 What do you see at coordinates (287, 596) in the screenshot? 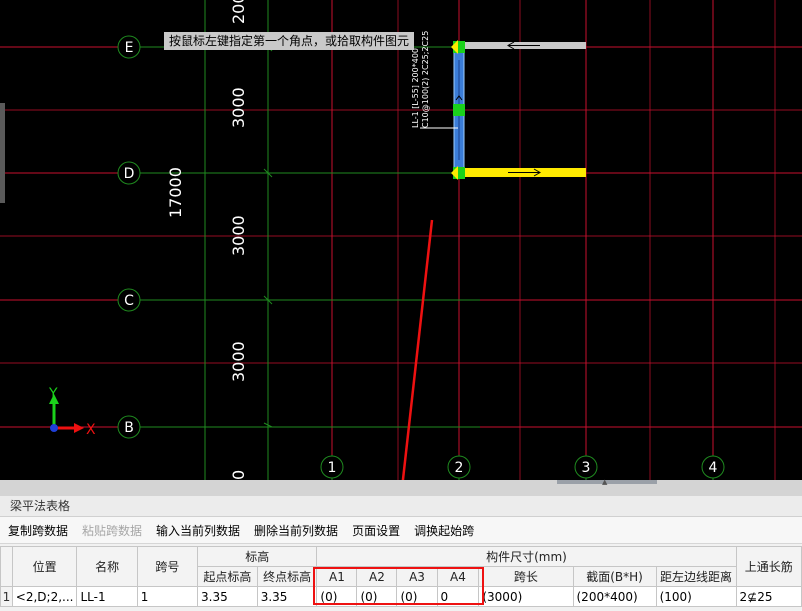
I see `cell-end-elev: 3.35` at bounding box center [287, 596].